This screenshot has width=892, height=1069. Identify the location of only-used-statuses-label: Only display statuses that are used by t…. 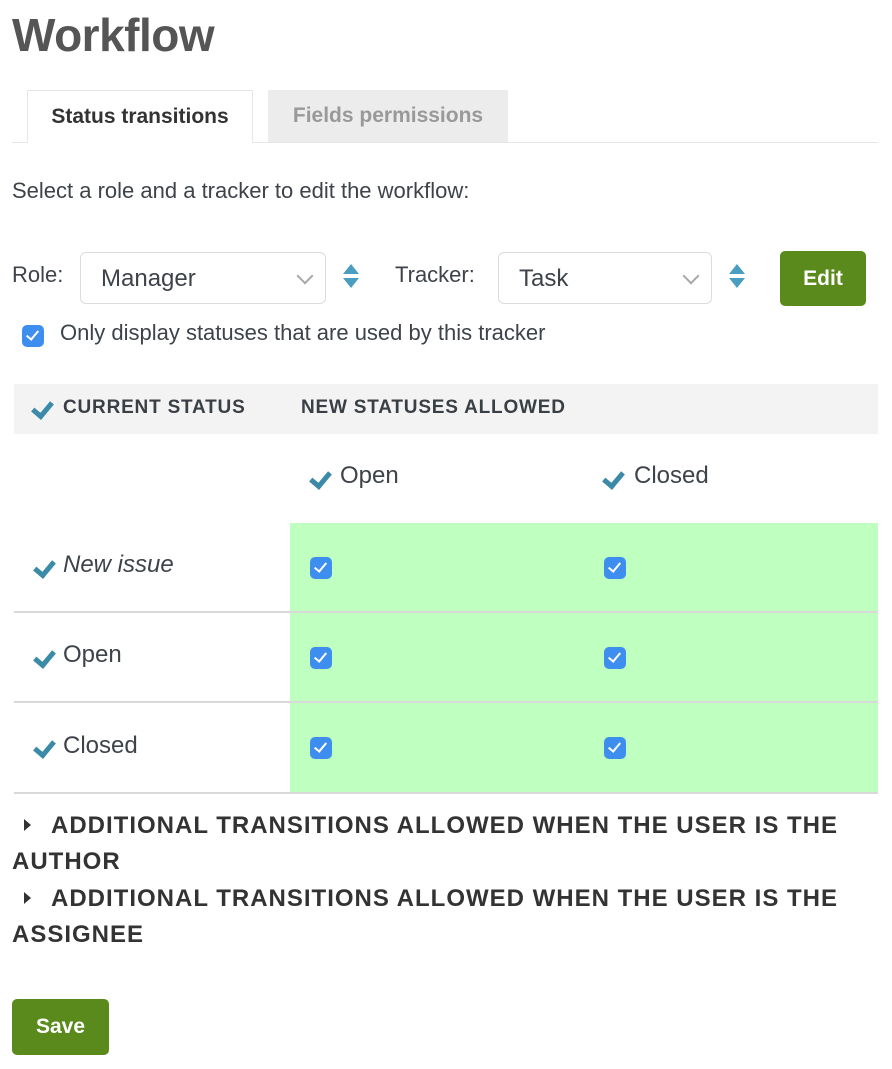
(303, 332).